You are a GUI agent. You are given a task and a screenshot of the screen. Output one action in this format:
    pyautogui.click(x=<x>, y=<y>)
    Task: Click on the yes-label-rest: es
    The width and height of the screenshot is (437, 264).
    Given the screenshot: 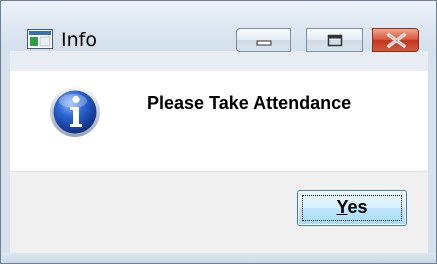 What is the action you would take?
    pyautogui.click(x=357, y=207)
    